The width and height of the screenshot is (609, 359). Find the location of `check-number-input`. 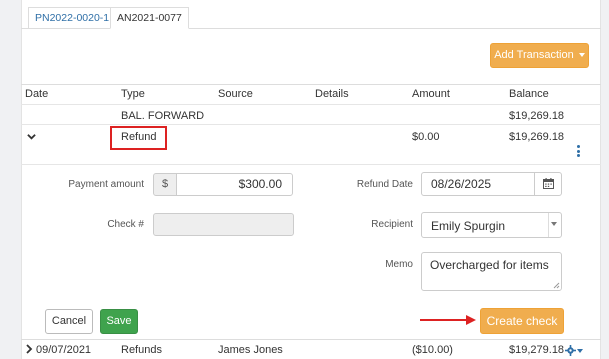

check-number-input is located at coordinates (223, 224).